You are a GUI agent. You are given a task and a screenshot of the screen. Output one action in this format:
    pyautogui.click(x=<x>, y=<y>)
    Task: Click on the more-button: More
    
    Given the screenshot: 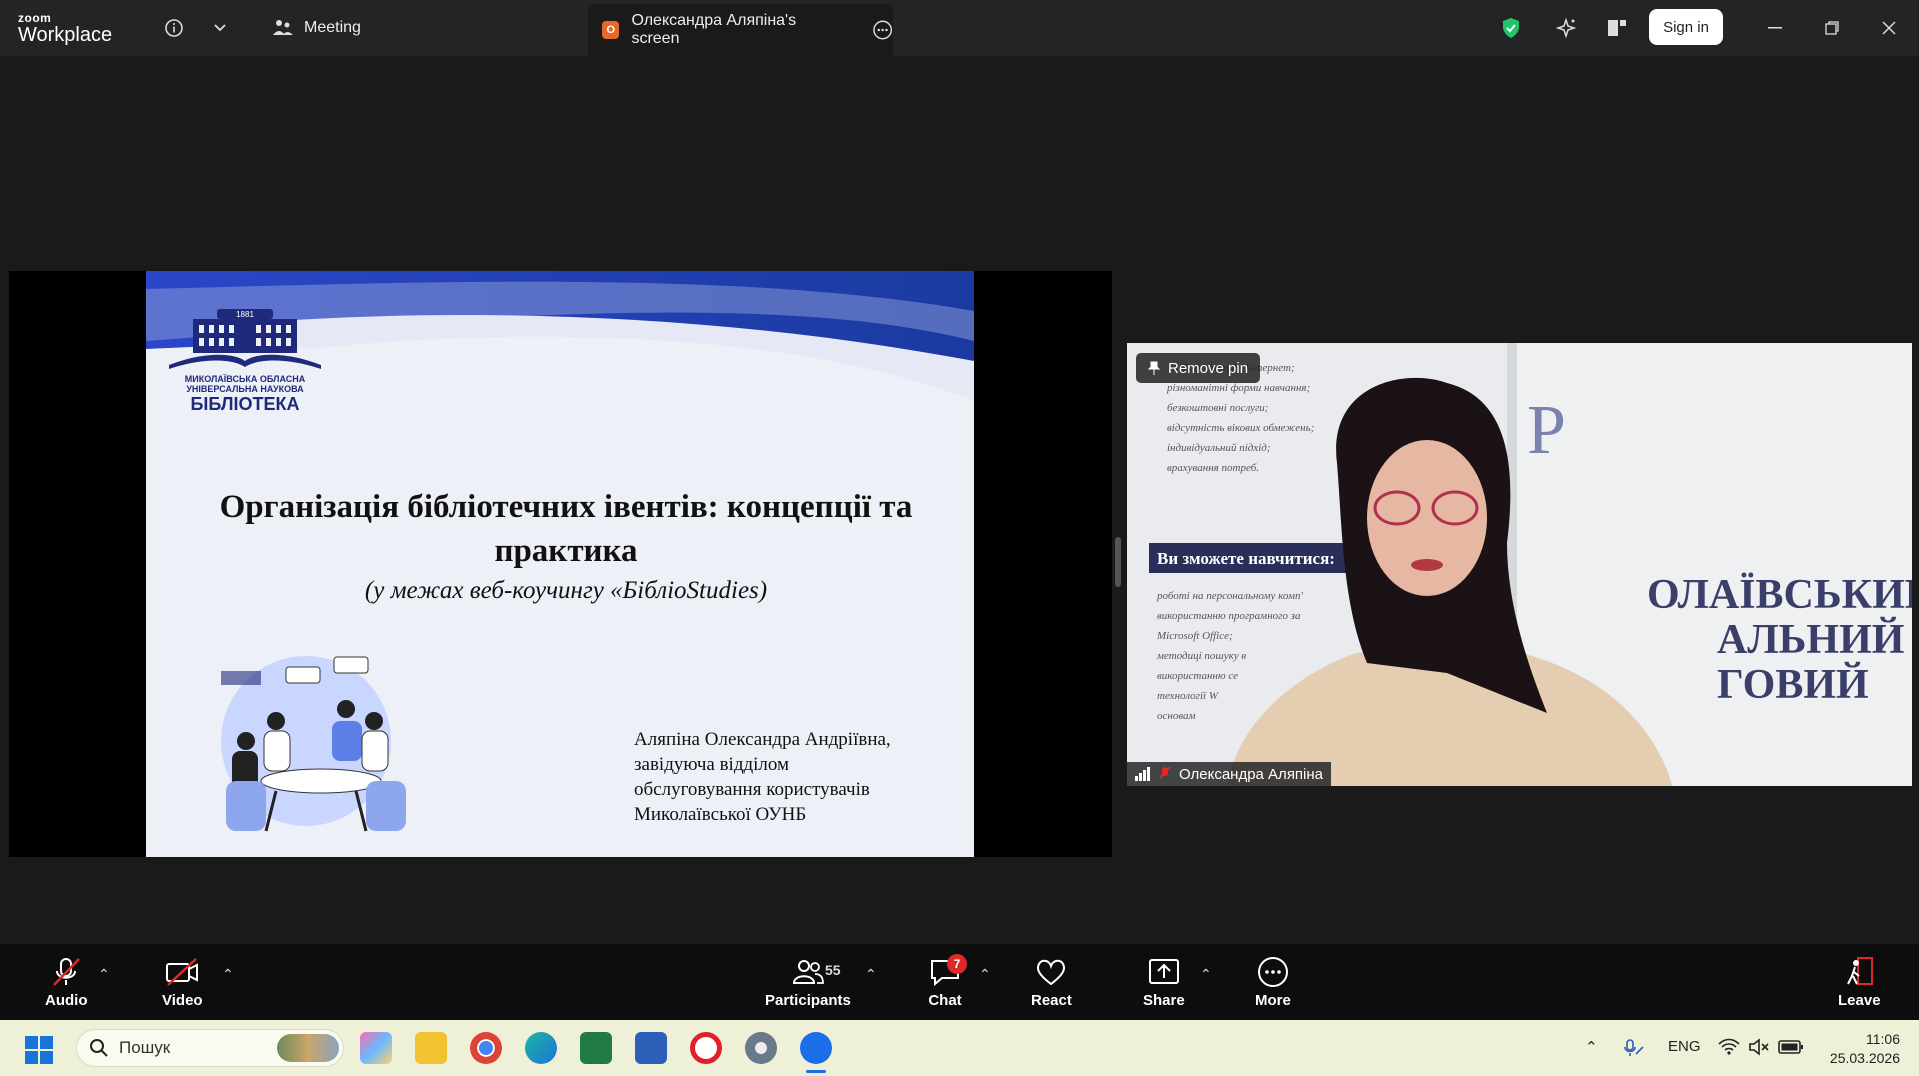 What is the action you would take?
    pyautogui.click(x=1273, y=982)
    